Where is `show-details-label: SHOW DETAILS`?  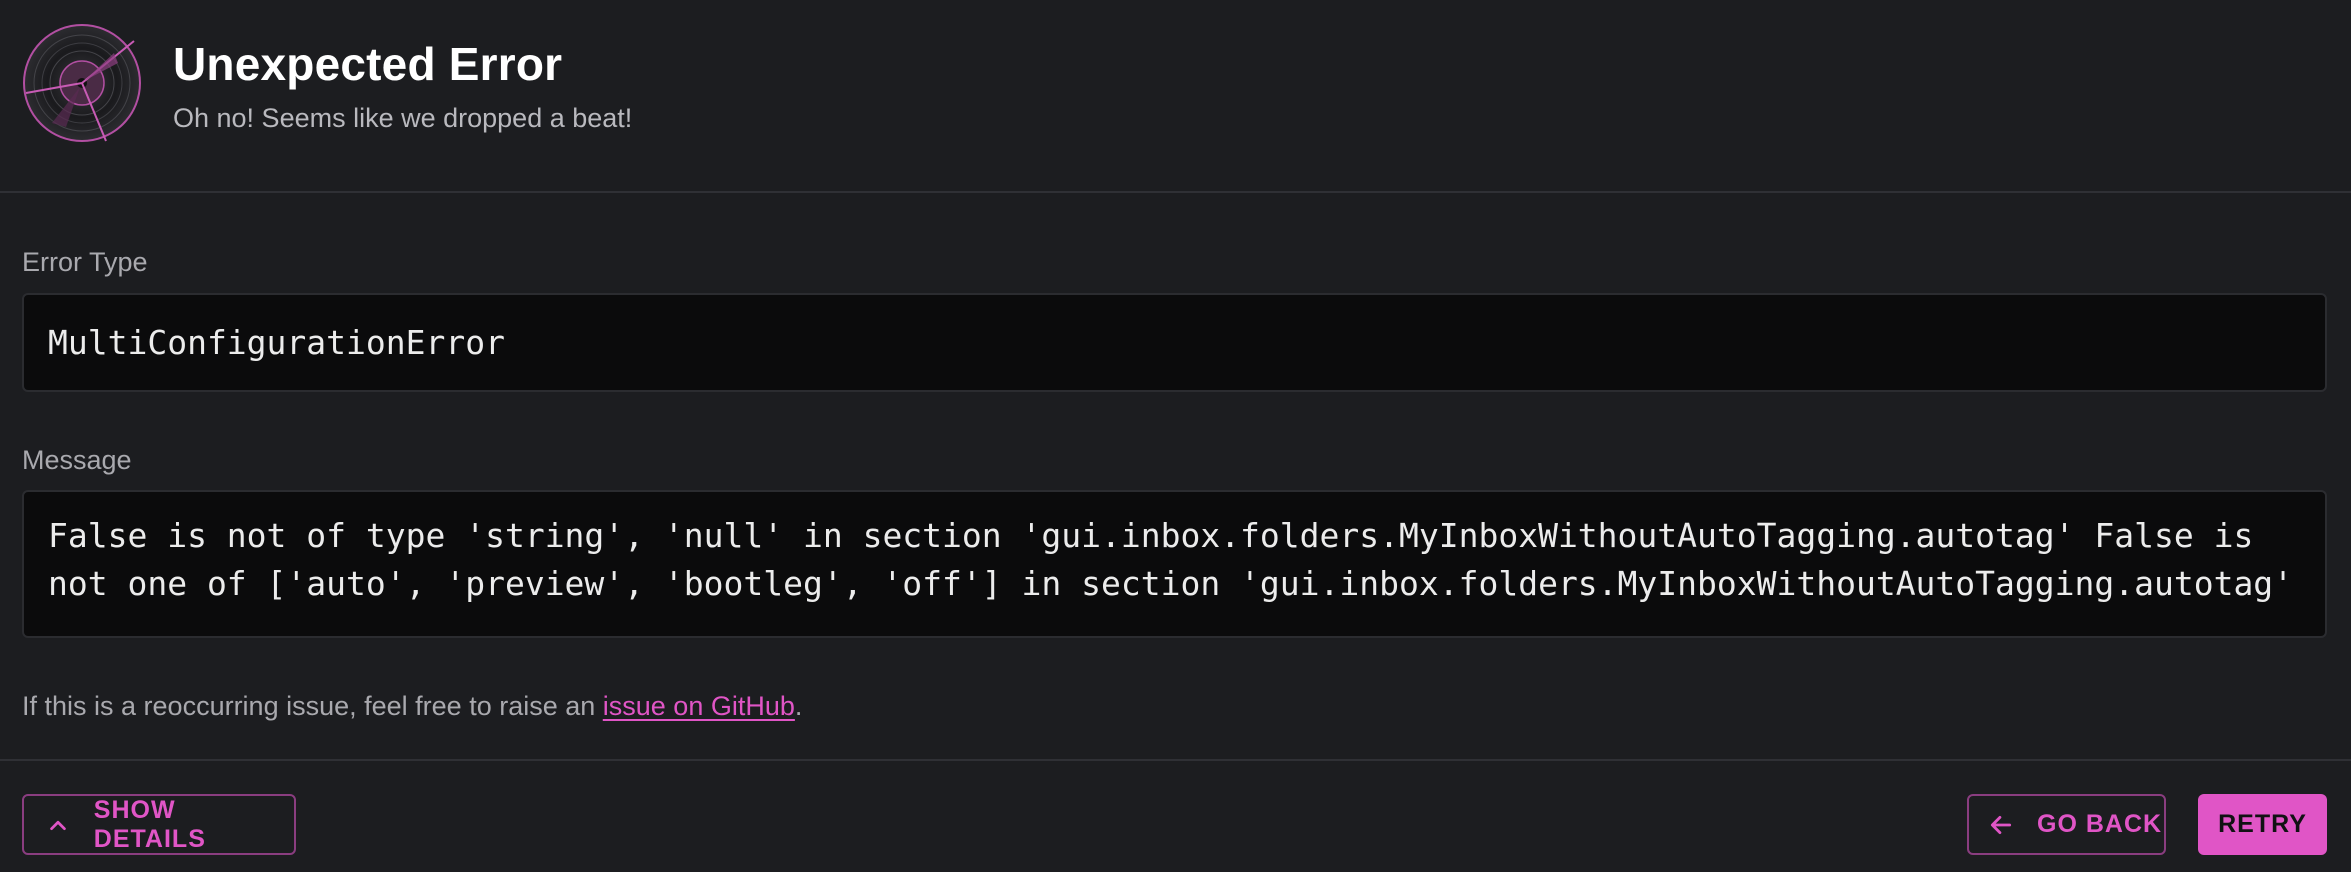
show-details-label: SHOW DETAILS is located at coordinates (149, 824).